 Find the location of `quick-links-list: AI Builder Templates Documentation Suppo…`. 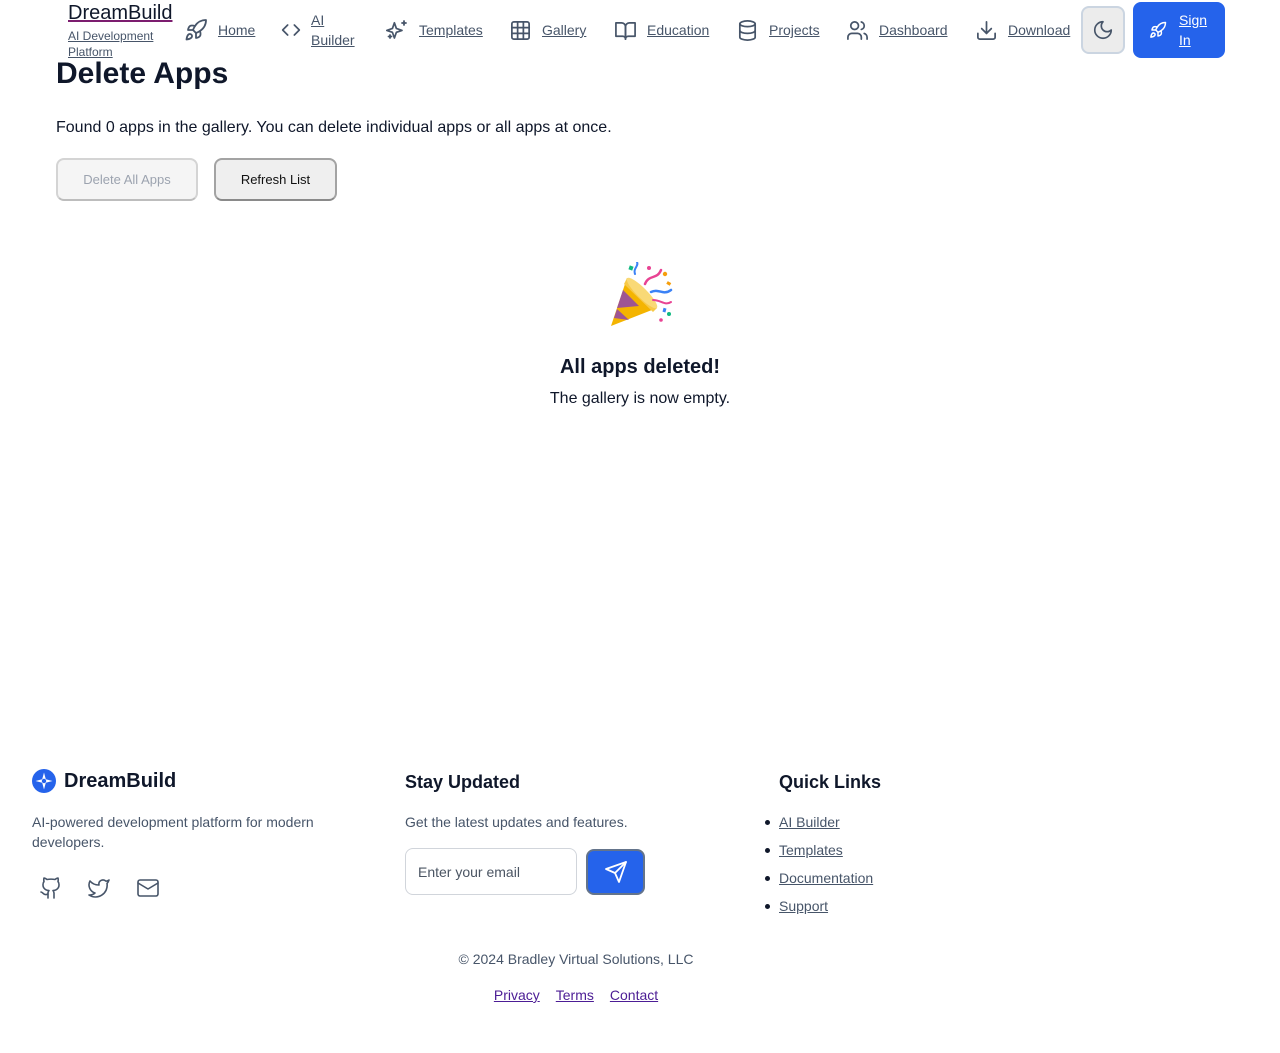

quick-links-list: AI Builder Templates Documentation Suppo… is located at coordinates (819, 868).